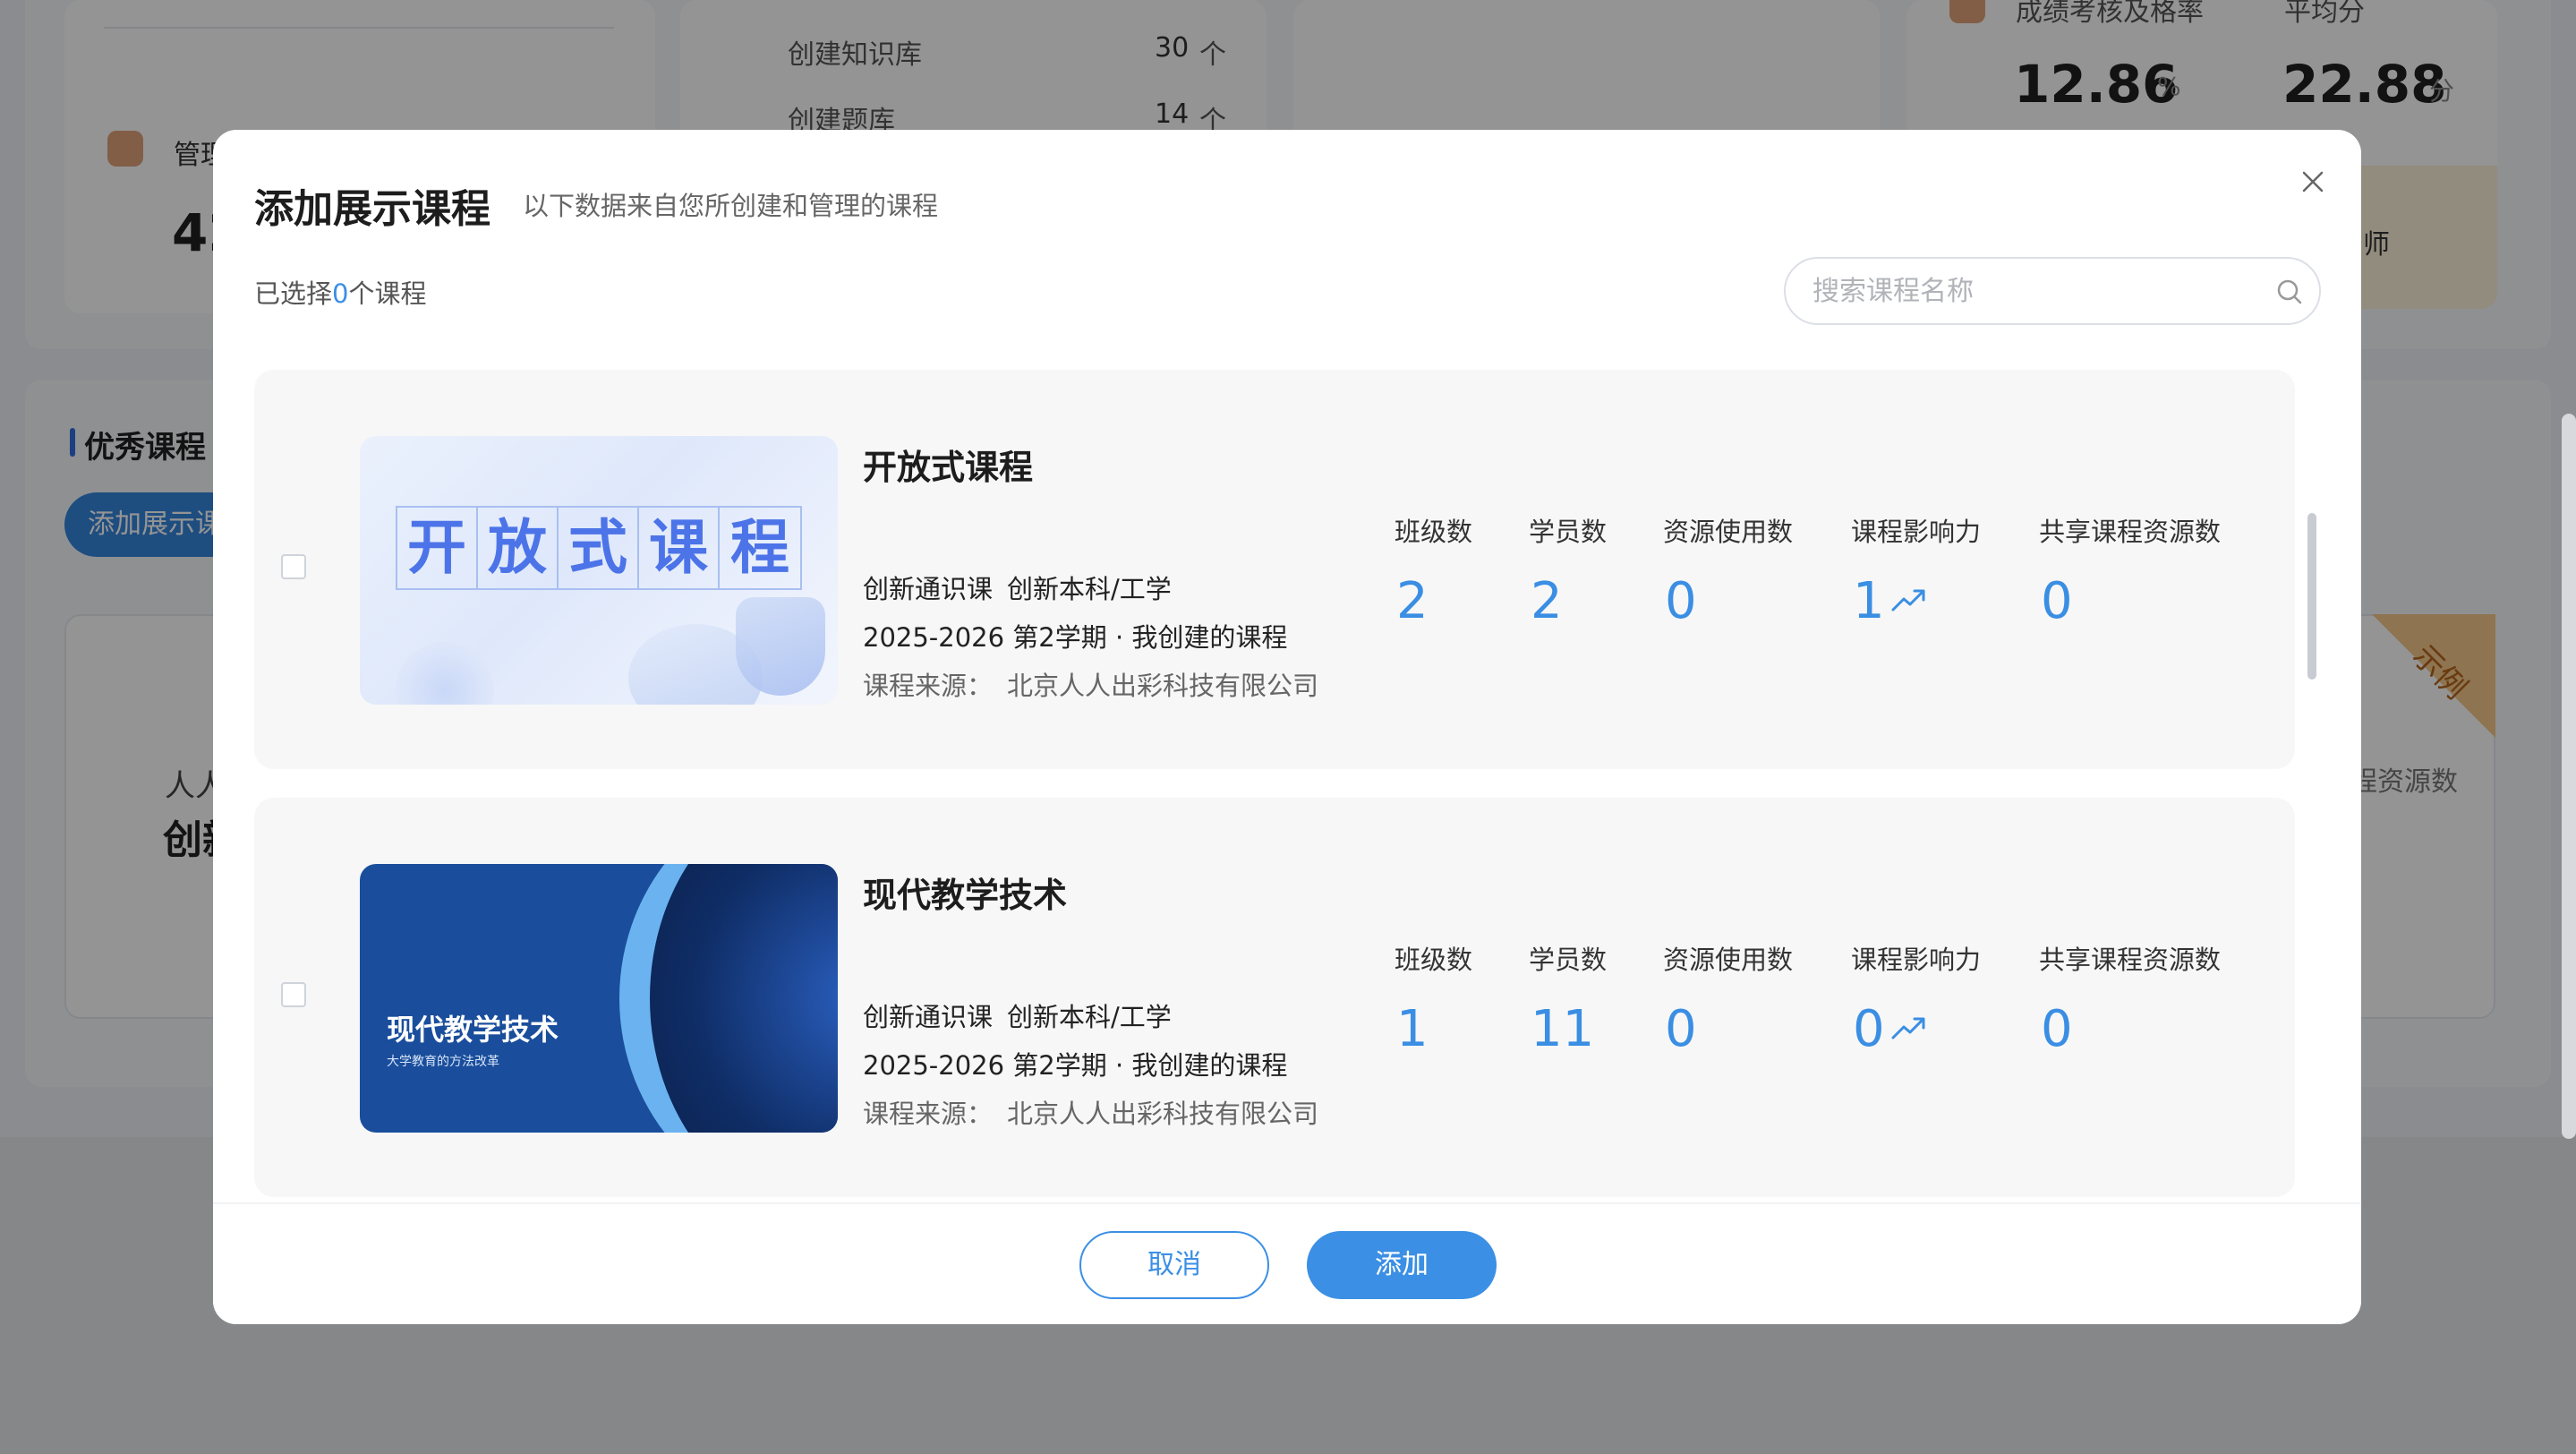 The height and width of the screenshot is (1454, 2576). Describe the element at coordinates (2311, 596) in the screenshot. I see `list-scrollbar` at that location.